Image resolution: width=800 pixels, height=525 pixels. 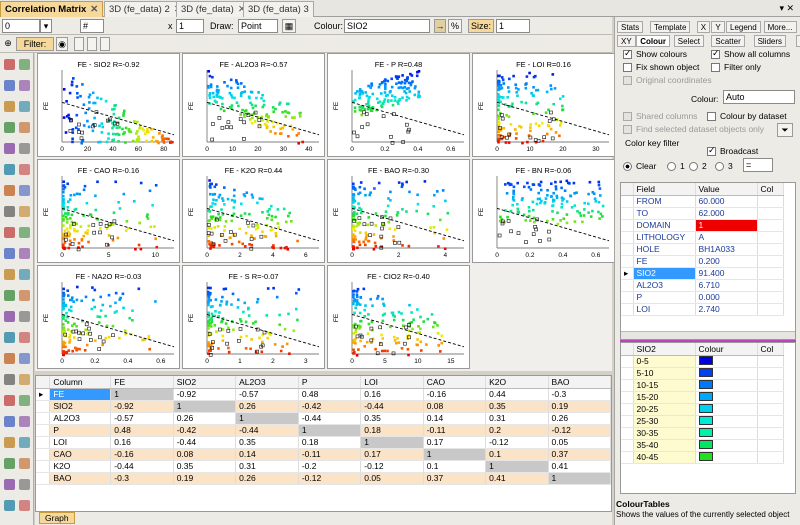 I want to click on colour-row: 25-30, so click(x=702, y=421).